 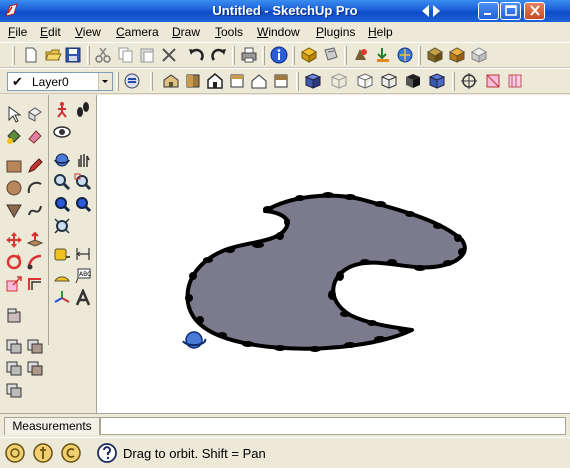 I want to click on back-view-icon, so click(x=259, y=81).